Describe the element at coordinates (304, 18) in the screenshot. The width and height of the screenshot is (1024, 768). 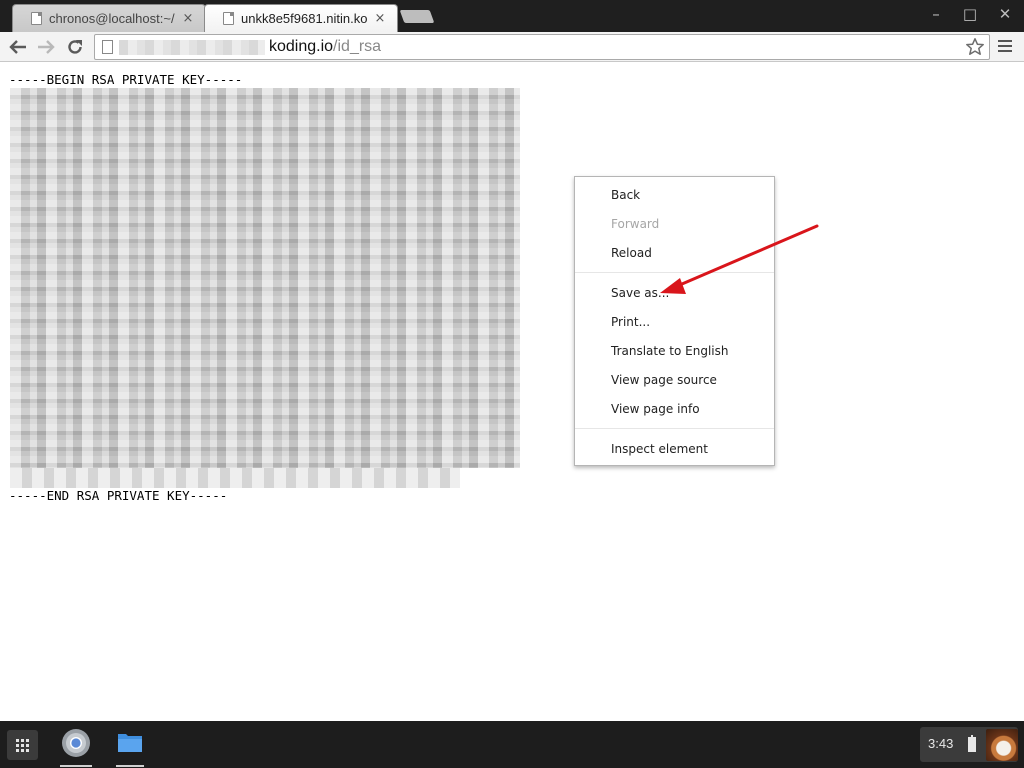
I see `tab-title: unkk8e5f9681.nitin.koding.io/id_rsa` at that location.